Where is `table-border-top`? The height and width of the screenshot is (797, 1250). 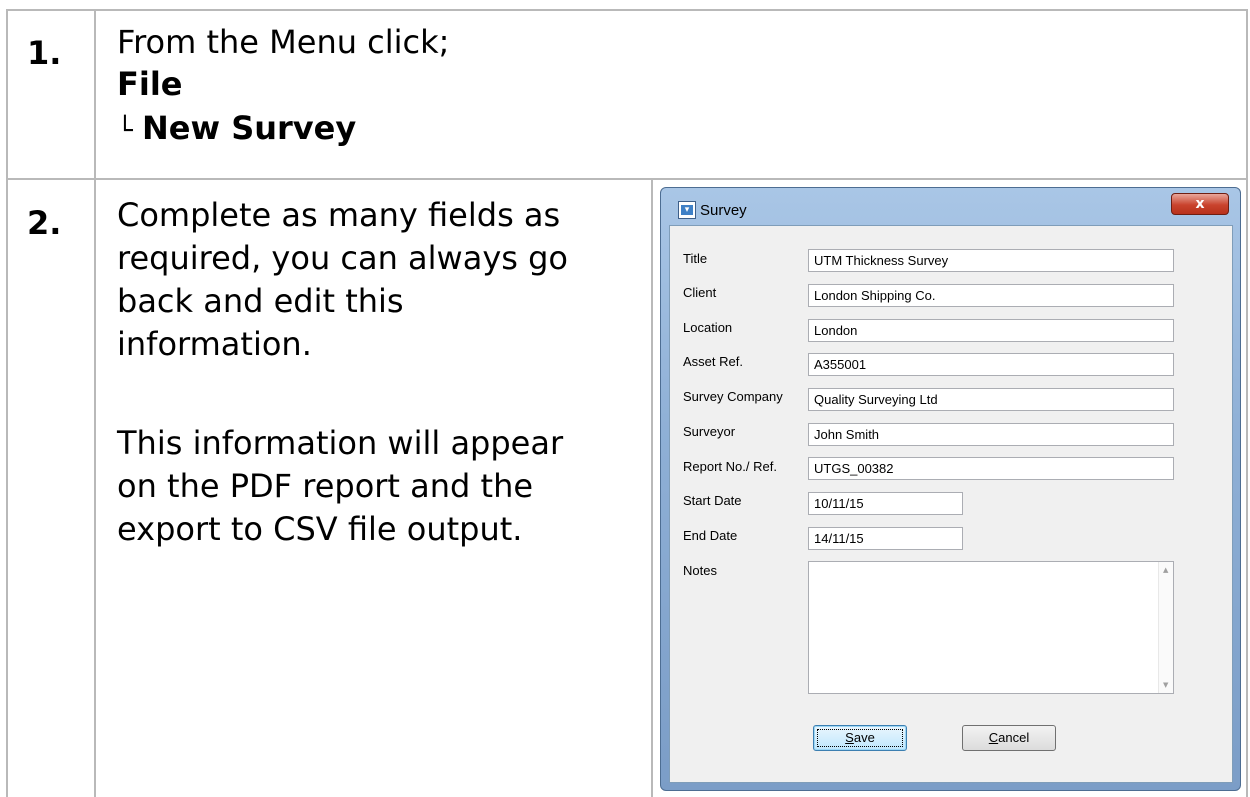
table-border-top is located at coordinates (627, 10).